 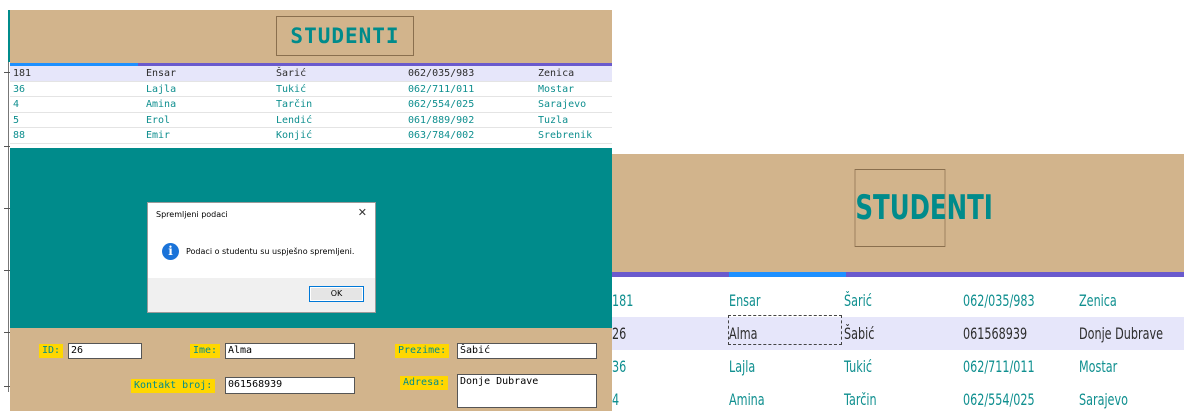 What do you see at coordinates (527, 391) in the screenshot?
I see `adresa-field: Donje Dubrave` at bounding box center [527, 391].